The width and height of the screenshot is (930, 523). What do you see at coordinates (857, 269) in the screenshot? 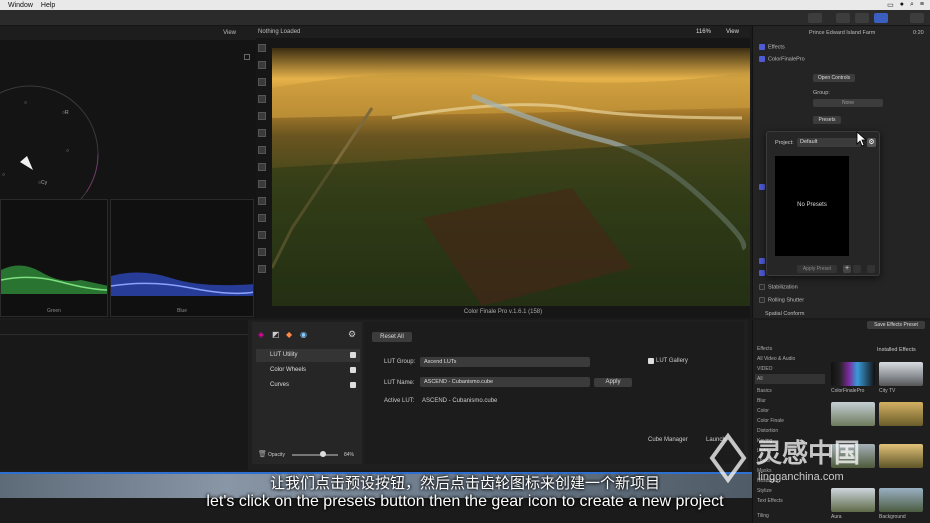
I see `remove-preset-icon` at bounding box center [857, 269].